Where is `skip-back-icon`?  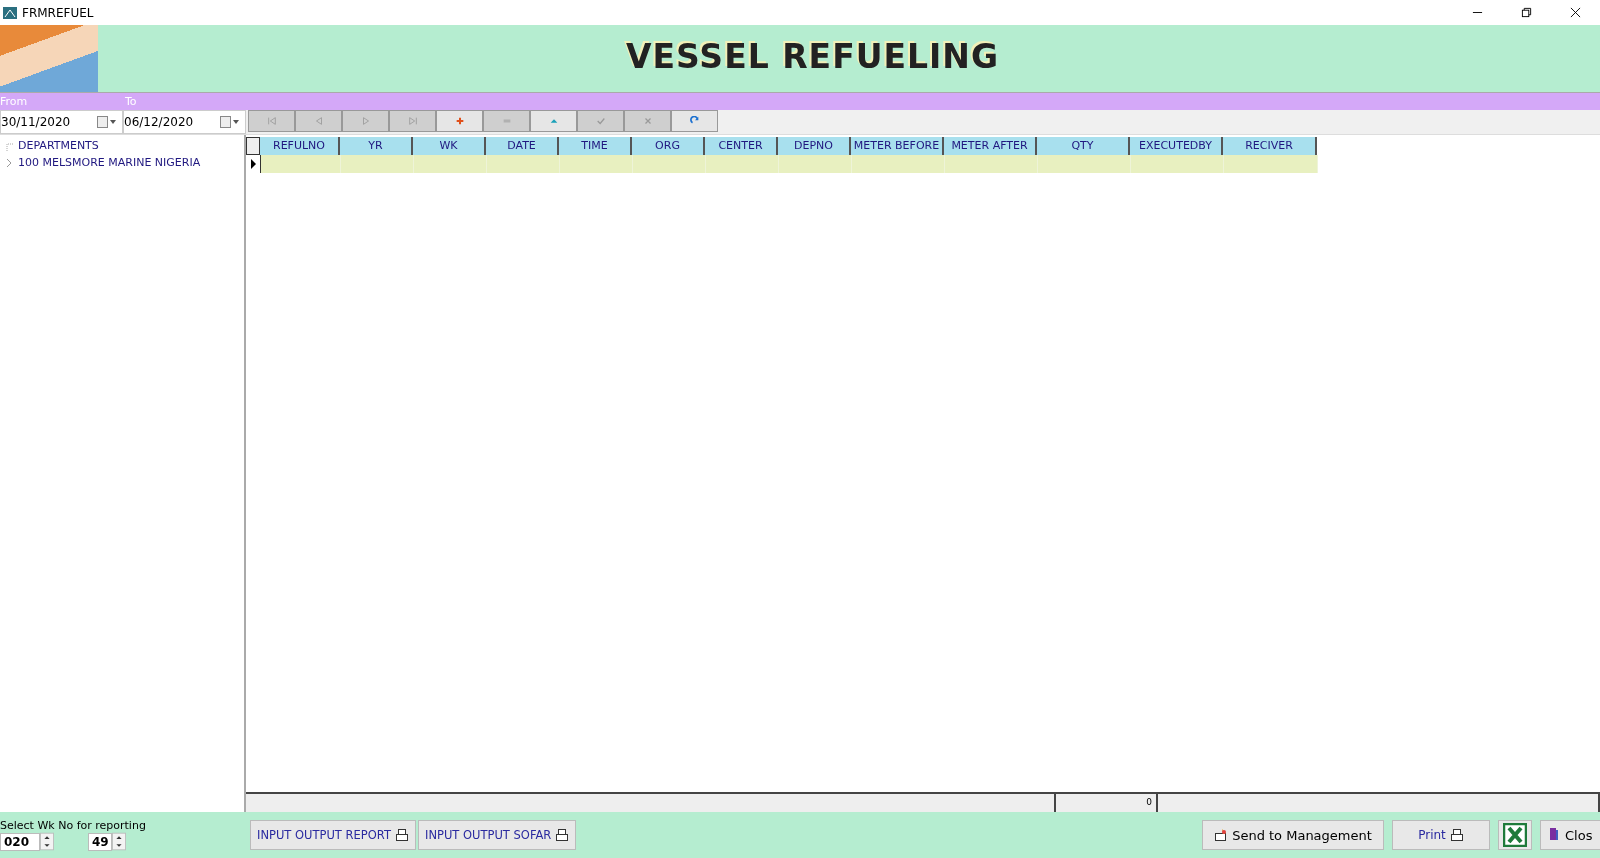
skip-back-icon is located at coordinates (271, 121).